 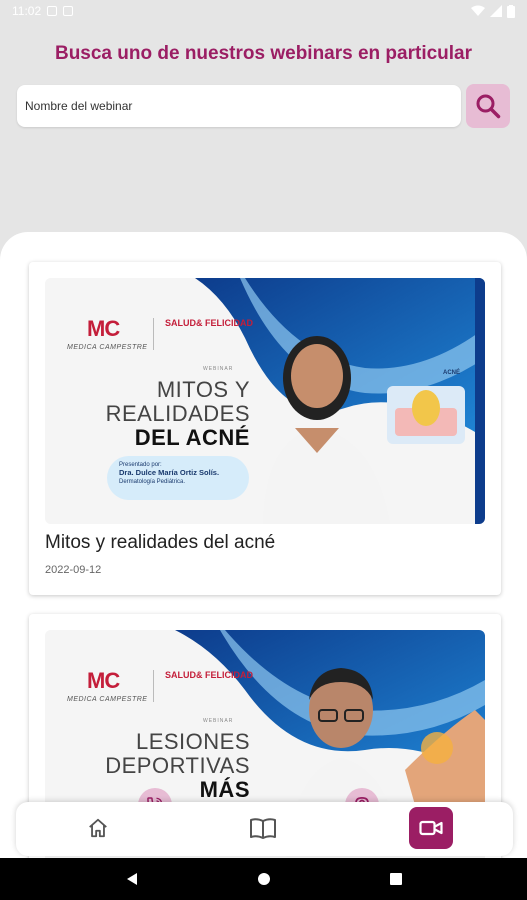 I want to click on recents-icon, so click(x=396, y=879).